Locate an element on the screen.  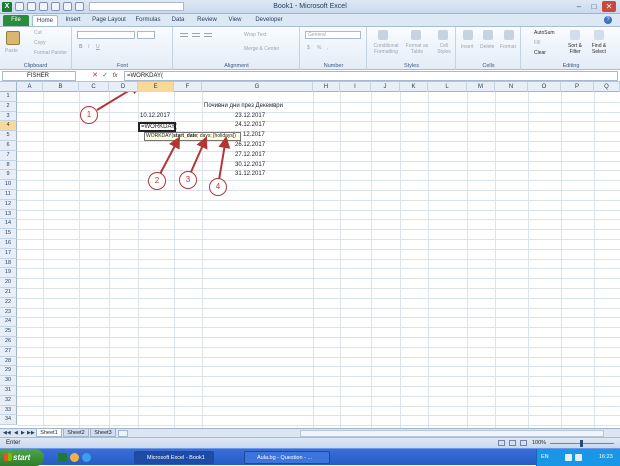
insert-function-icon: fx is located at coordinates (115, 76).